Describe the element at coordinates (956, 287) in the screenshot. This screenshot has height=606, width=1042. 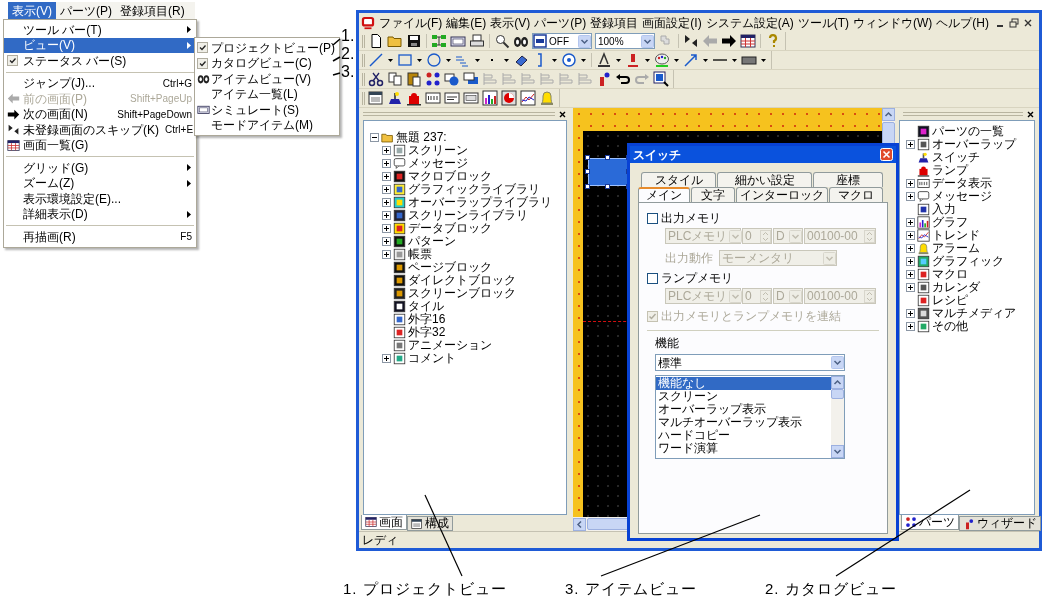
I see `tree-item: カレンダ` at that location.